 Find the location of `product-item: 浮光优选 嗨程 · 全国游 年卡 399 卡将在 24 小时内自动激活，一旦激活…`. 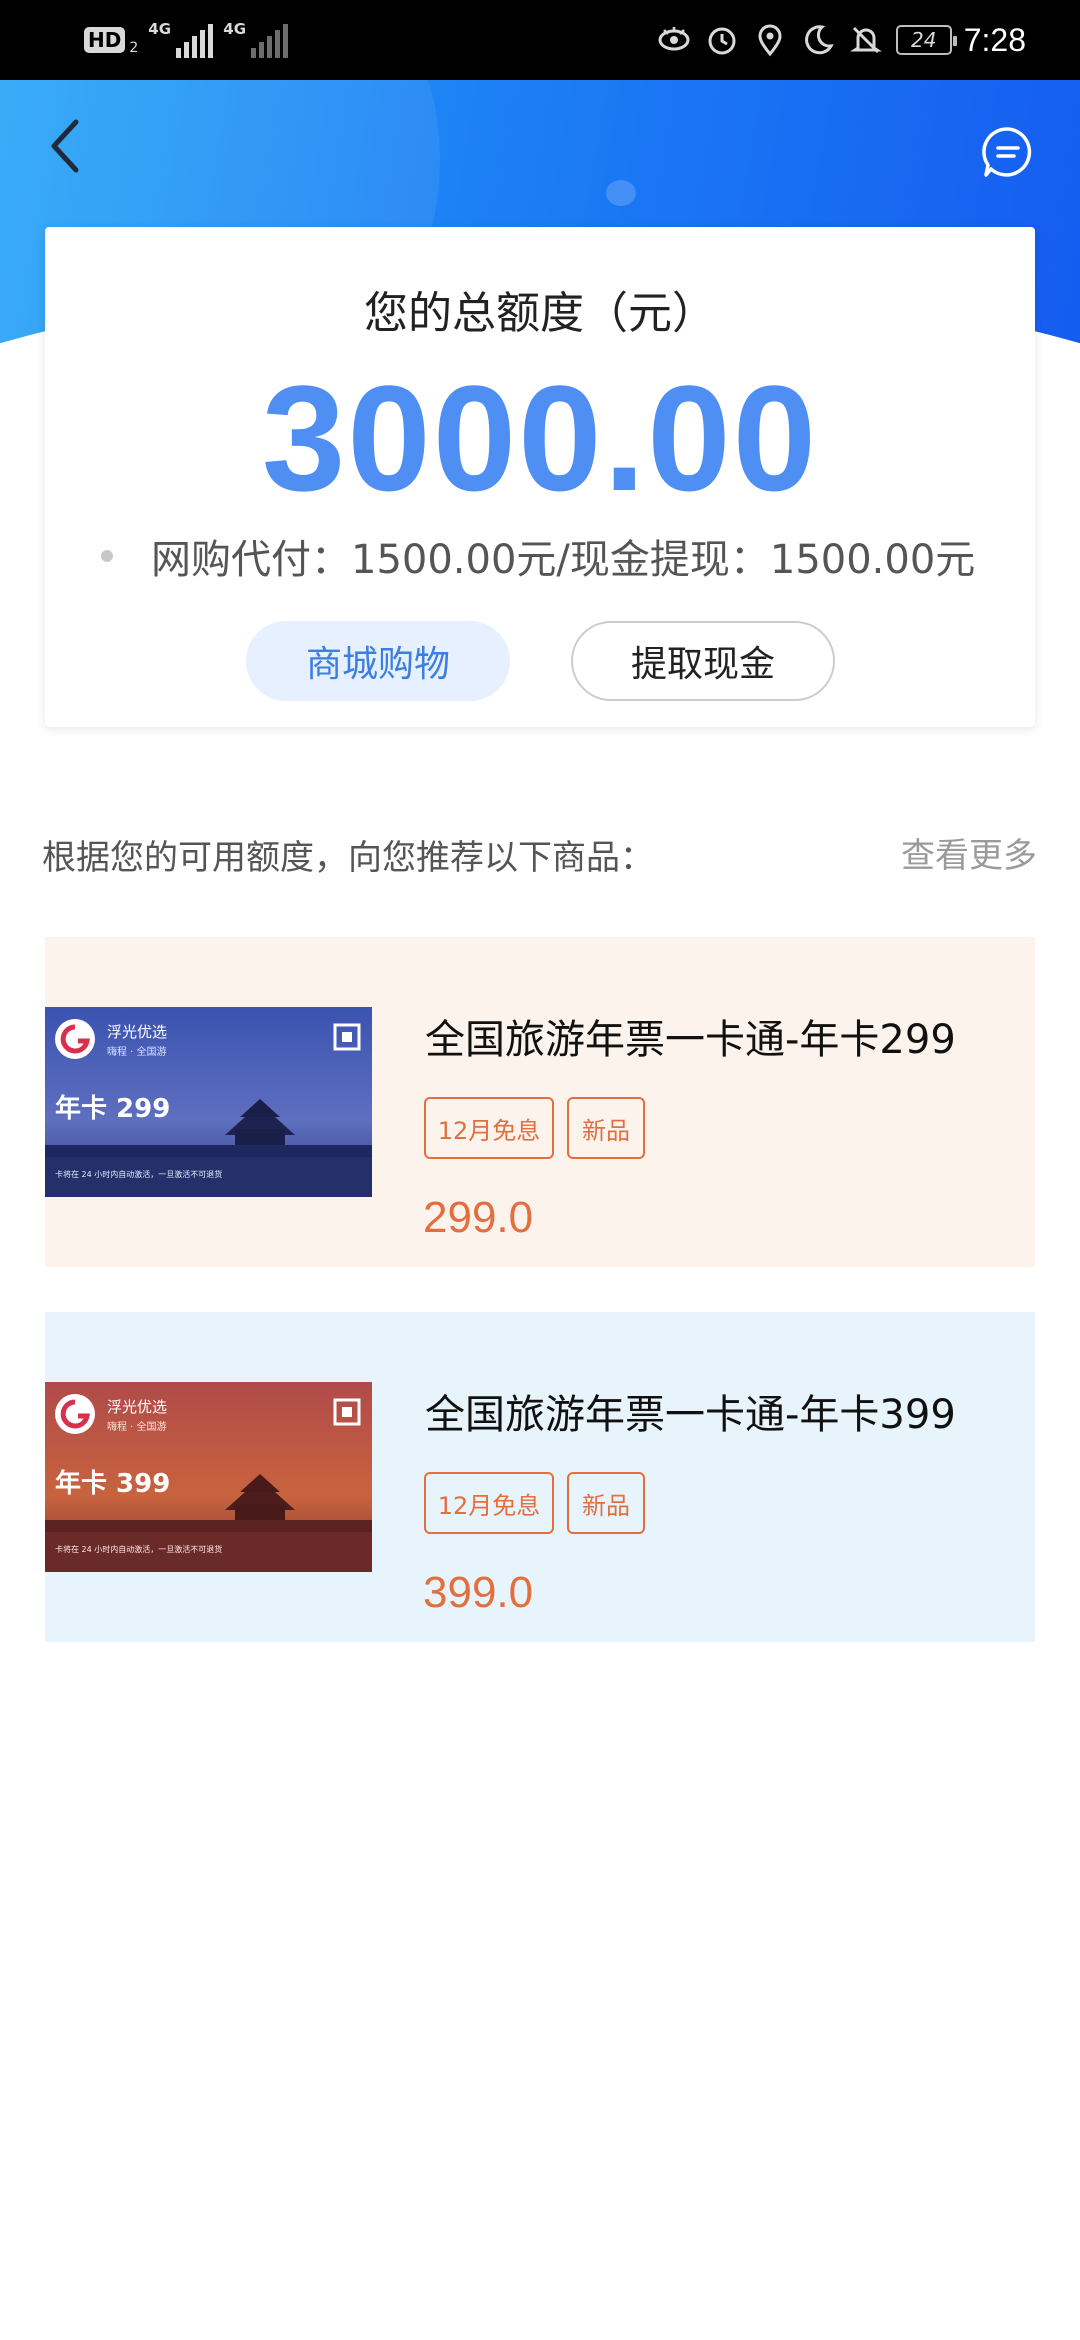

product-item: 浮光优选 嗨程 · 全国游 年卡 399 卡将在 24 小时内自动激活，一旦激活… is located at coordinates (540, 1477).